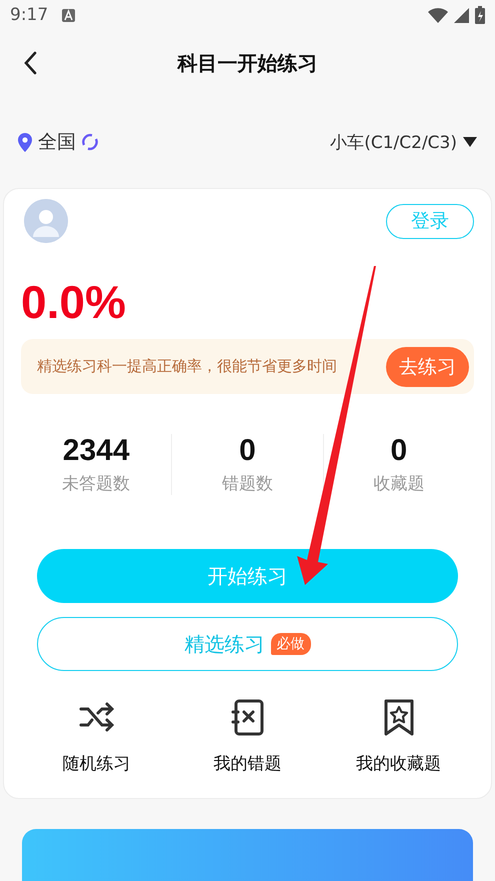 The width and height of the screenshot is (495, 881). What do you see at coordinates (25, 142) in the screenshot?
I see `location-pin-icon` at bounding box center [25, 142].